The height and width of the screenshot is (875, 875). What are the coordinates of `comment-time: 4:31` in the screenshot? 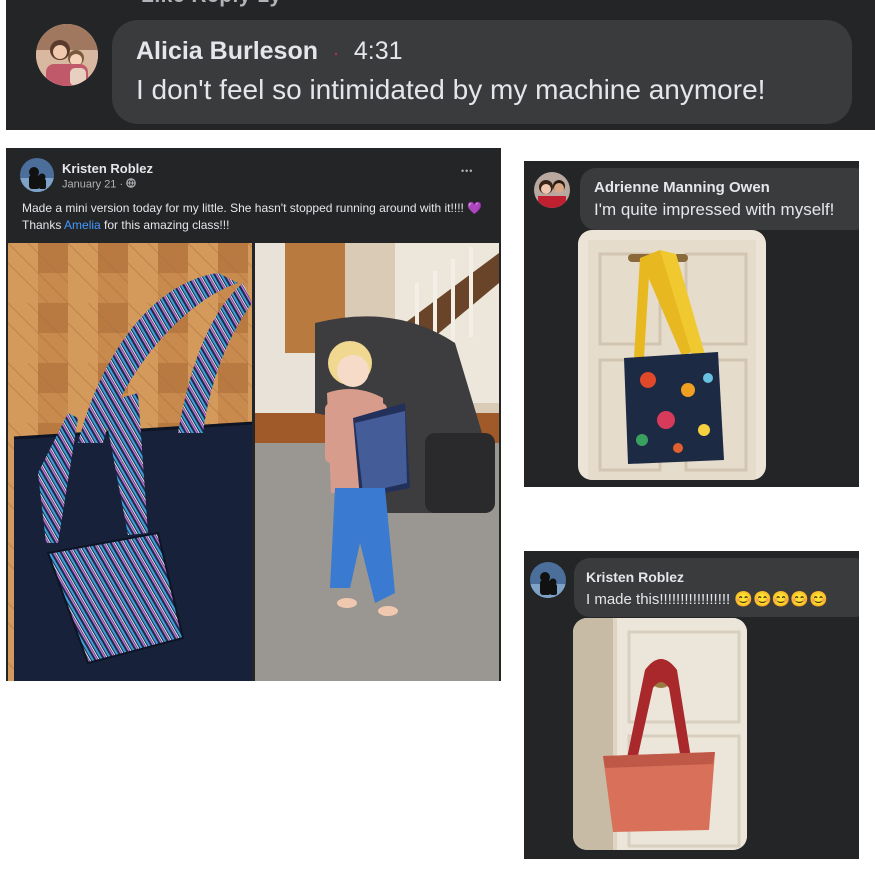 It's located at (378, 51).